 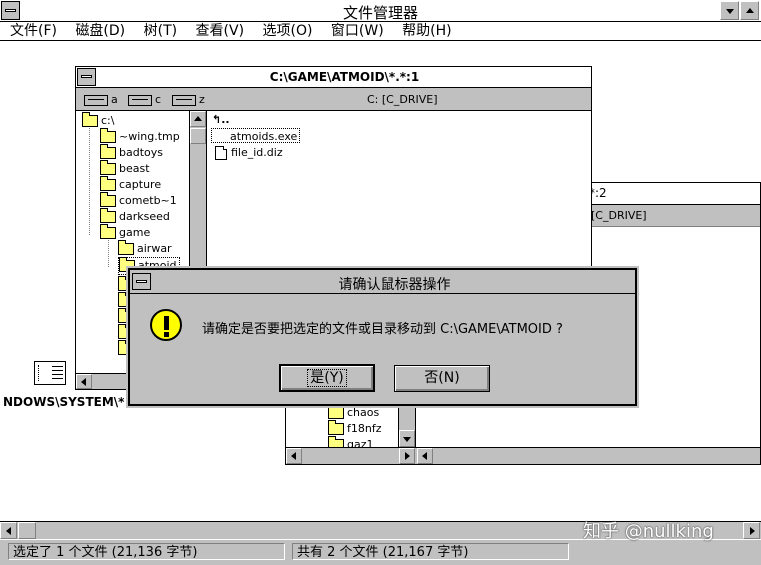 I want to click on window1-title: C:\GAME\ATMOID\*.*:1, so click(x=344, y=77).